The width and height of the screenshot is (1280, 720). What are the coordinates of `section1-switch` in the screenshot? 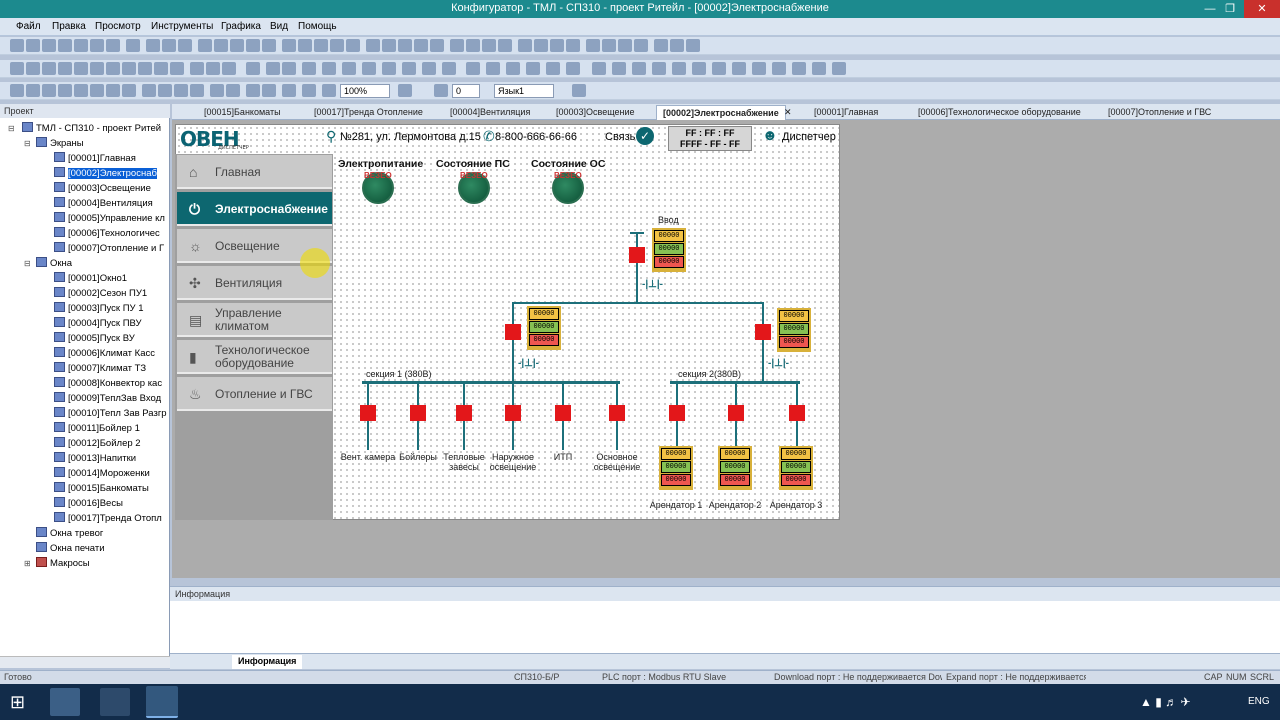 It's located at (513, 332).